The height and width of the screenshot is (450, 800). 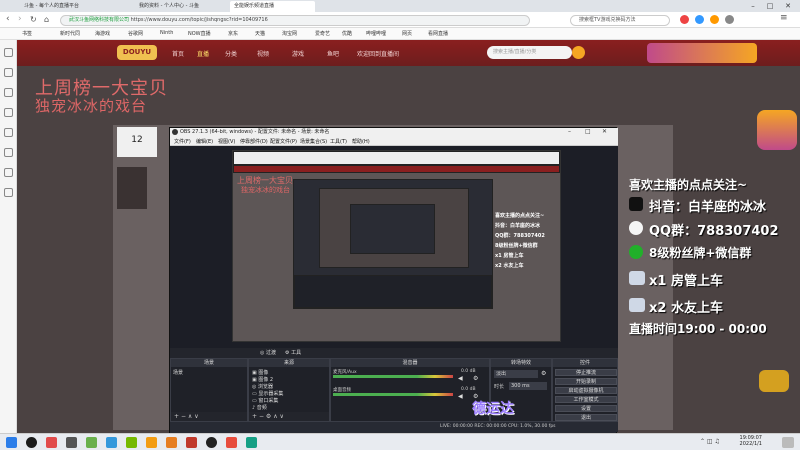 What do you see at coordinates (313, 141) in the screenshot?
I see `menu-scene-collection: 场景集合(S)` at bounding box center [313, 141].